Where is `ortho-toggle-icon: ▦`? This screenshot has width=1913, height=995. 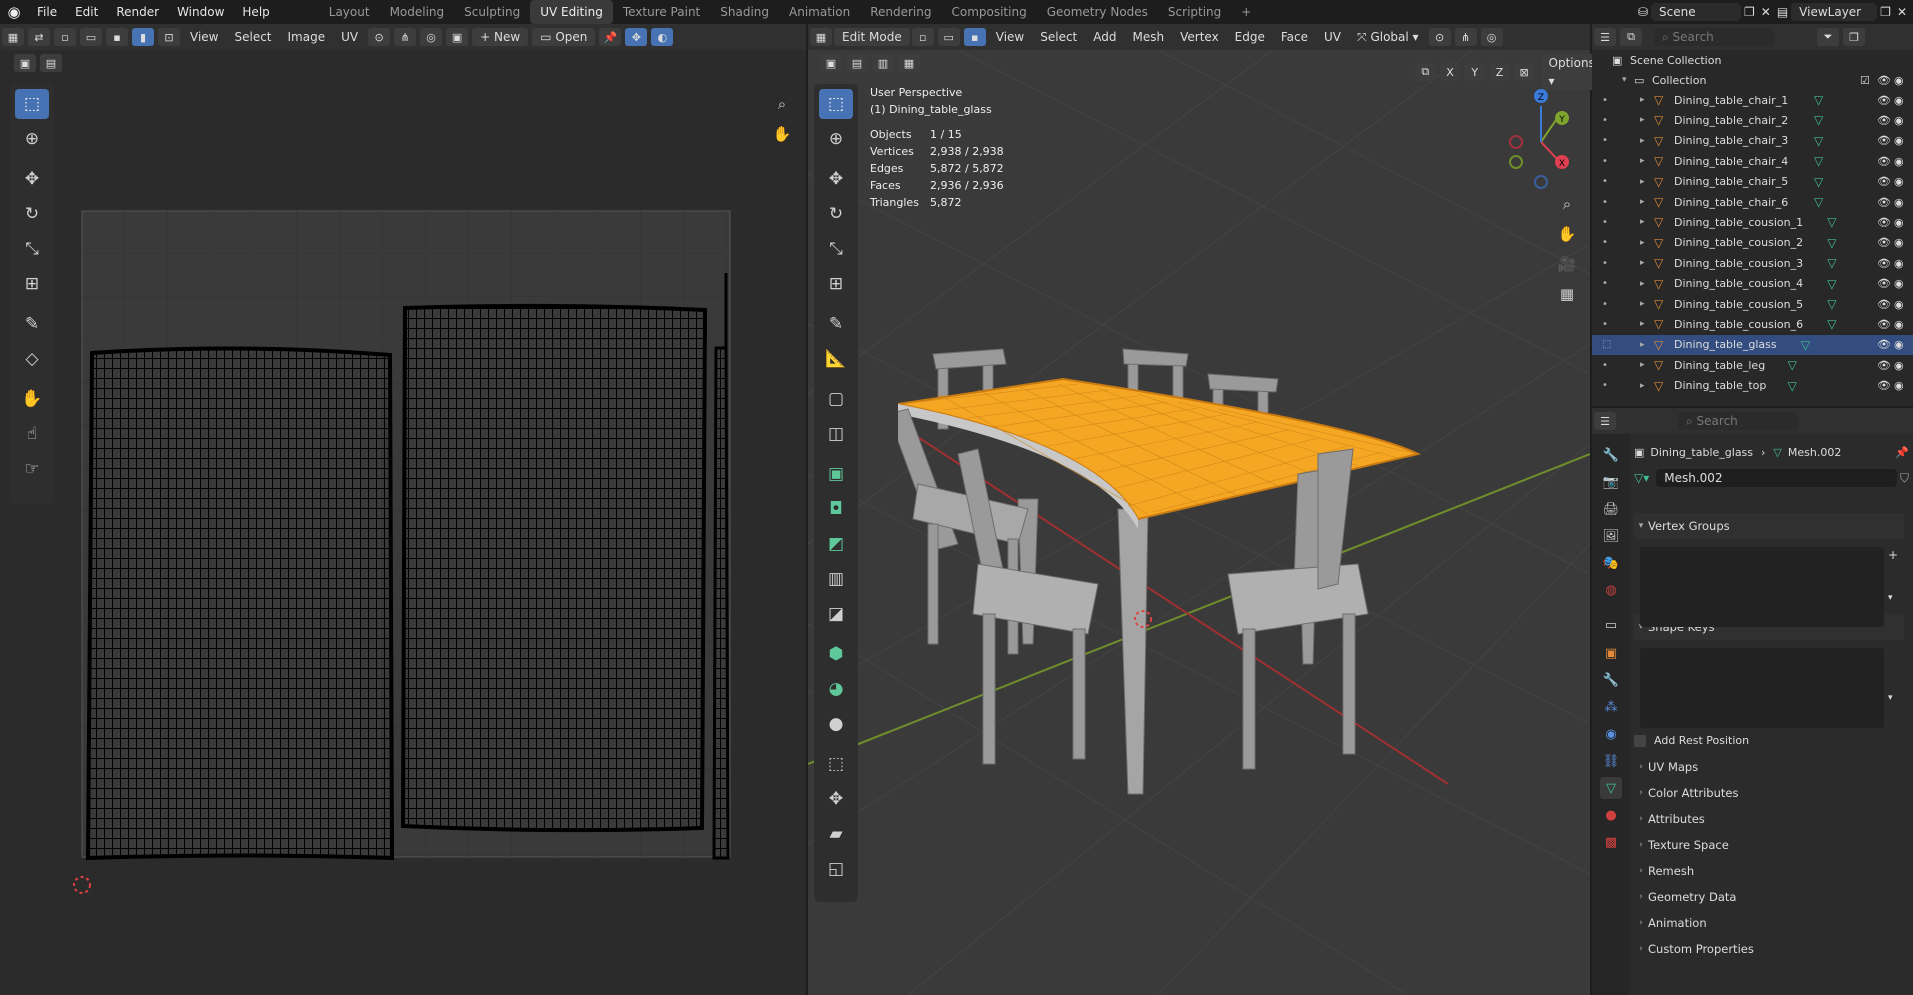
ortho-toggle-icon: ▦ is located at coordinates (1567, 294).